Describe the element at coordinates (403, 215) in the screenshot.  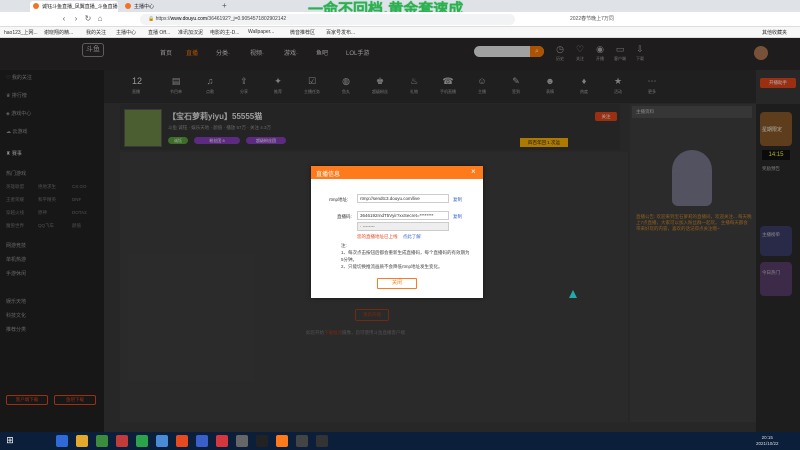
I see `stream-code-field: 3646192rndT5Vyir?xxSecret=********` at that location.